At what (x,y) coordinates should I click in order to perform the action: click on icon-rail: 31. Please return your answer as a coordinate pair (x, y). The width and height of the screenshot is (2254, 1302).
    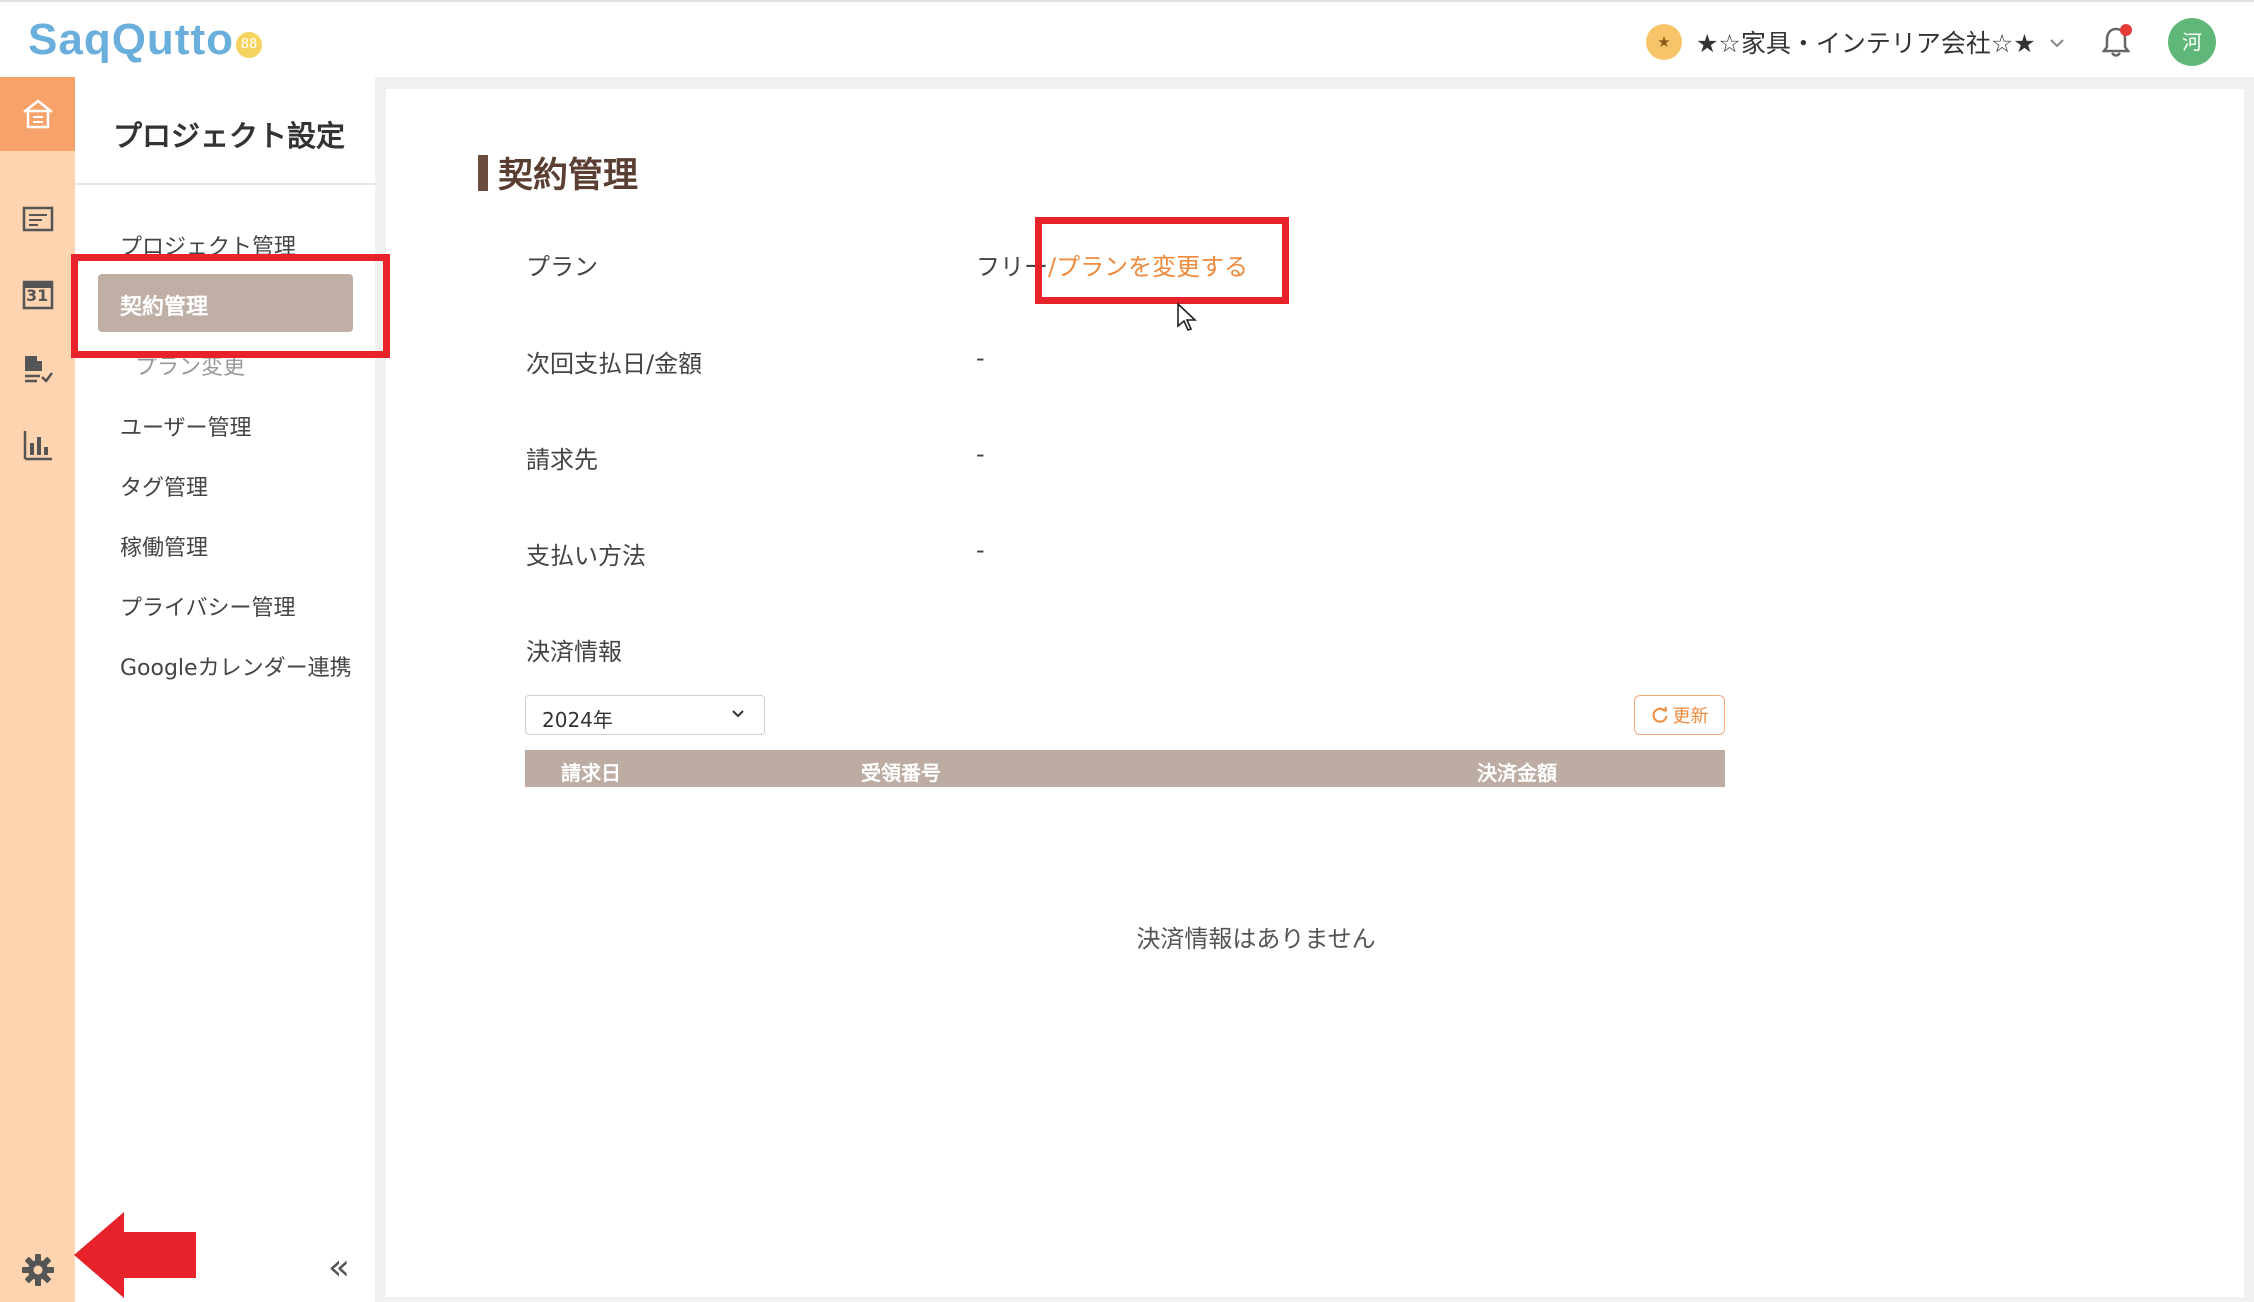
    Looking at the image, I should click on (37, 689).